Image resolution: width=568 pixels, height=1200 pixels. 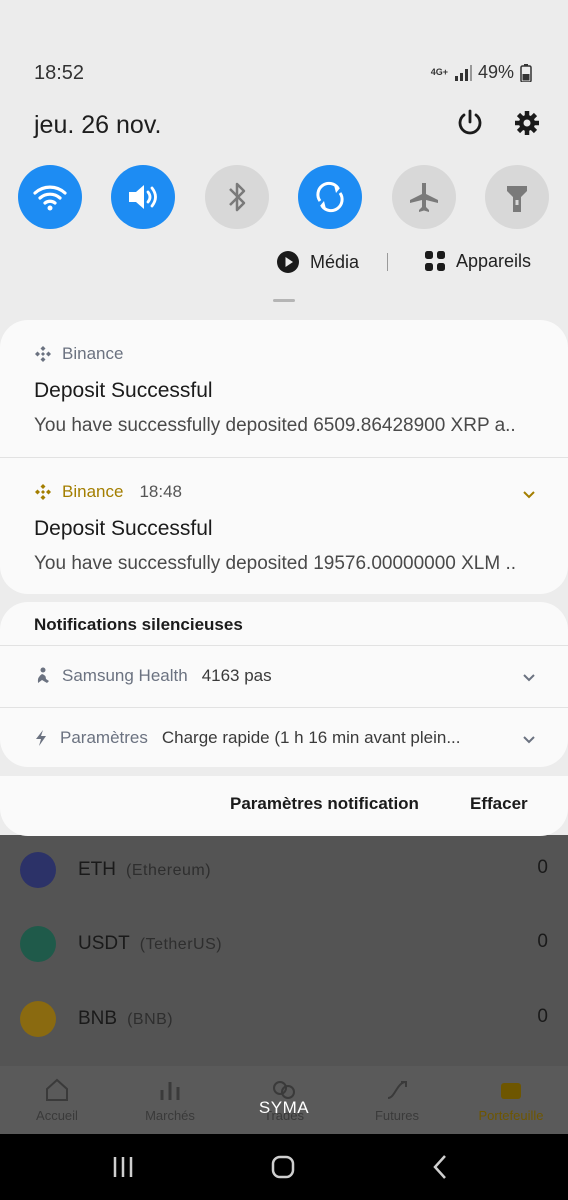 I want to click on notification-text: 4163 pas, so click(x=236, y=675).